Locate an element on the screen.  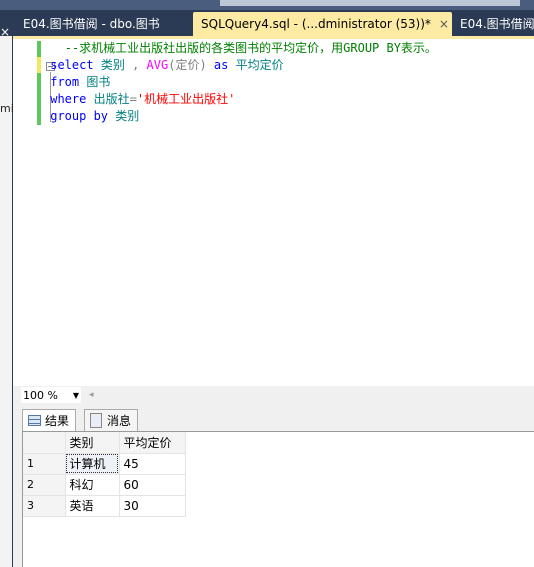
identifier: 出版社 is located at coordinates (111, 99).